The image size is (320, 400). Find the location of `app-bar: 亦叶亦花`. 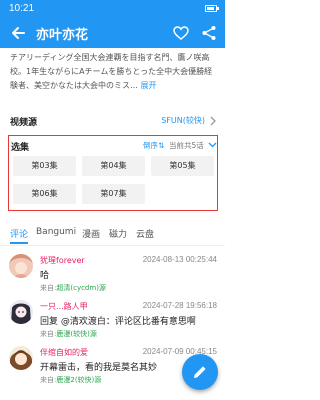

app-bar: 亦叶亦花 is located at coordinates (112, 33).